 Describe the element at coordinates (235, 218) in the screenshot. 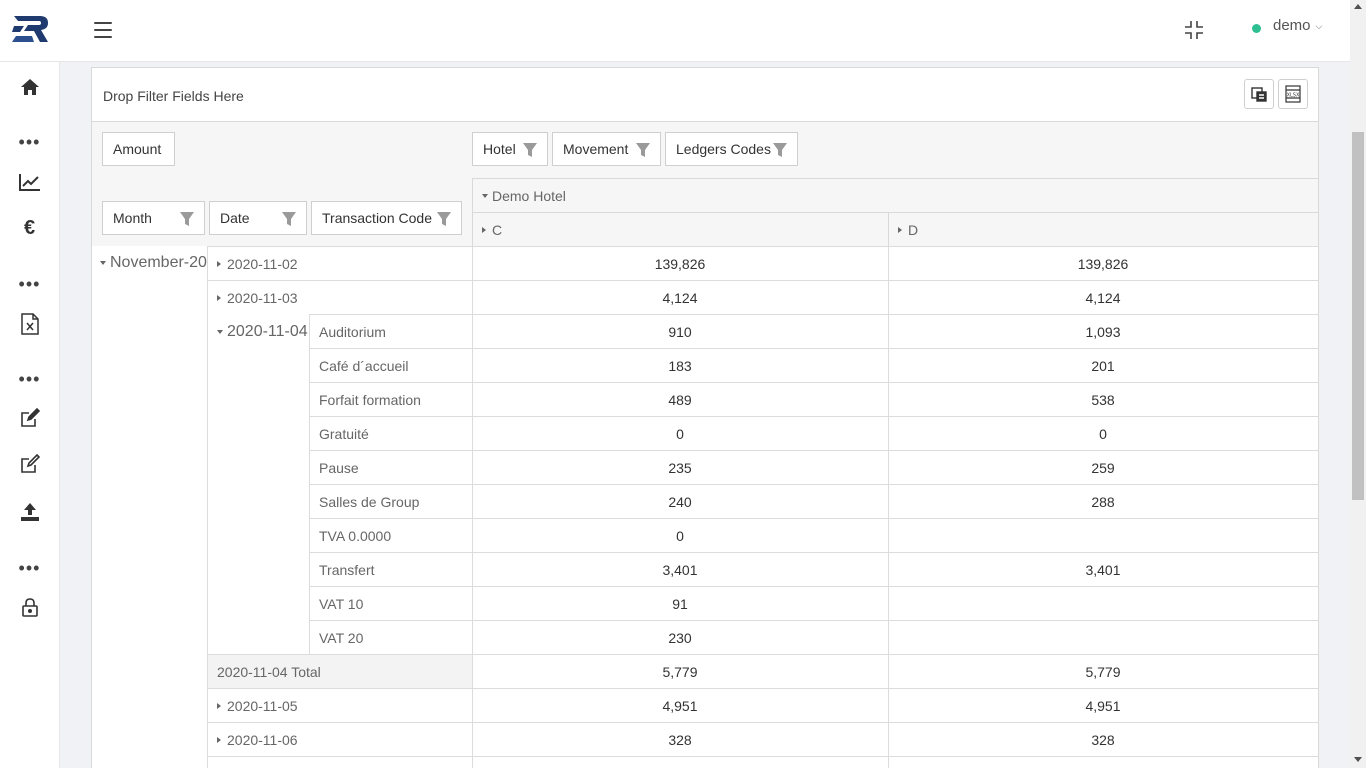

I see `field-label: Date` at that location.